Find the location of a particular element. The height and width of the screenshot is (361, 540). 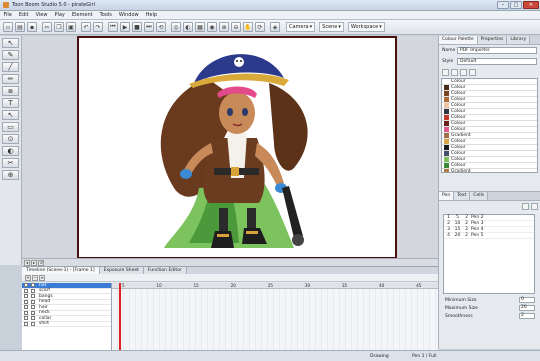

light-table-icon: ◐ is located at coordinates (188, 27).